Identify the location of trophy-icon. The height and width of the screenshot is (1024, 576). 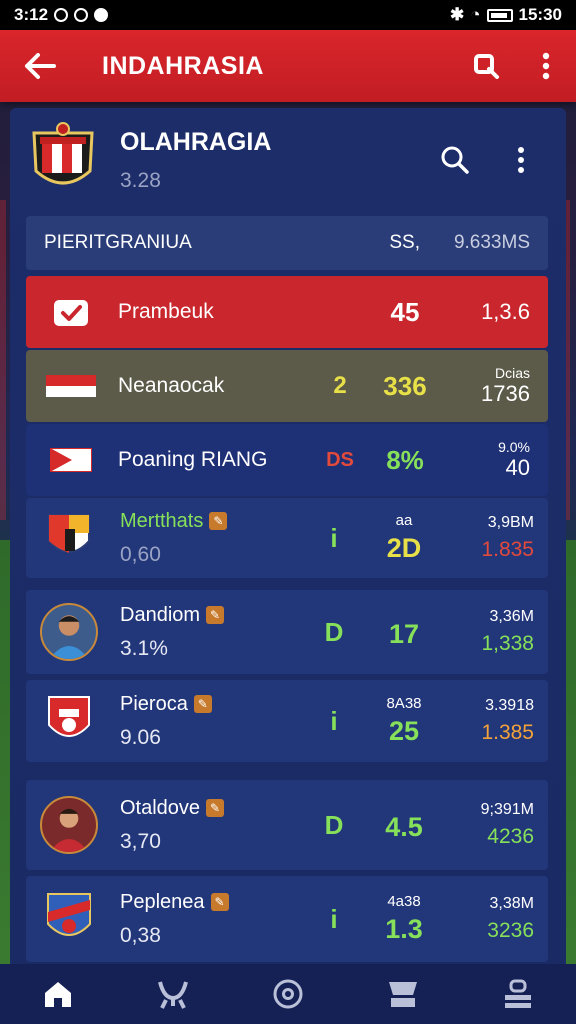
(172, 995).